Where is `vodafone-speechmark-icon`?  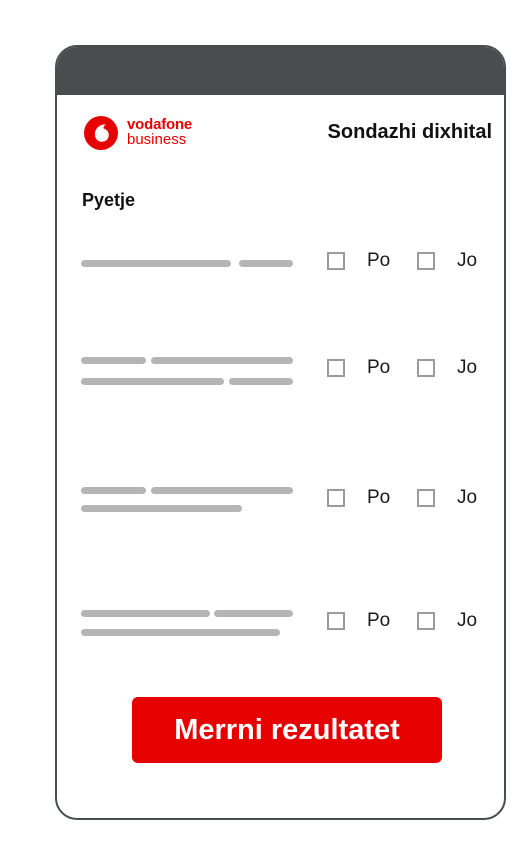
vodafone-speechmark-icon is located at coordinates (101, 133).